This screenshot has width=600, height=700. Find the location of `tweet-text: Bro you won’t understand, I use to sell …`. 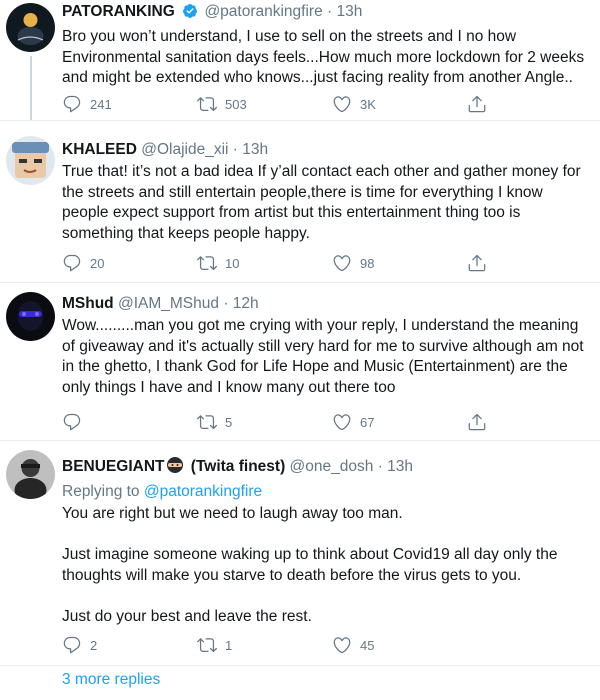

tweet-text: Bro you won’t understand, I use to sell … is located at coordinates (325, 57).